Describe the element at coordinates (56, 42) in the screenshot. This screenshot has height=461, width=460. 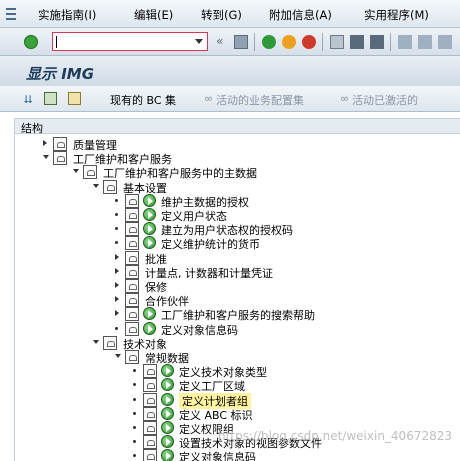
I see `text-cursor` at that location.